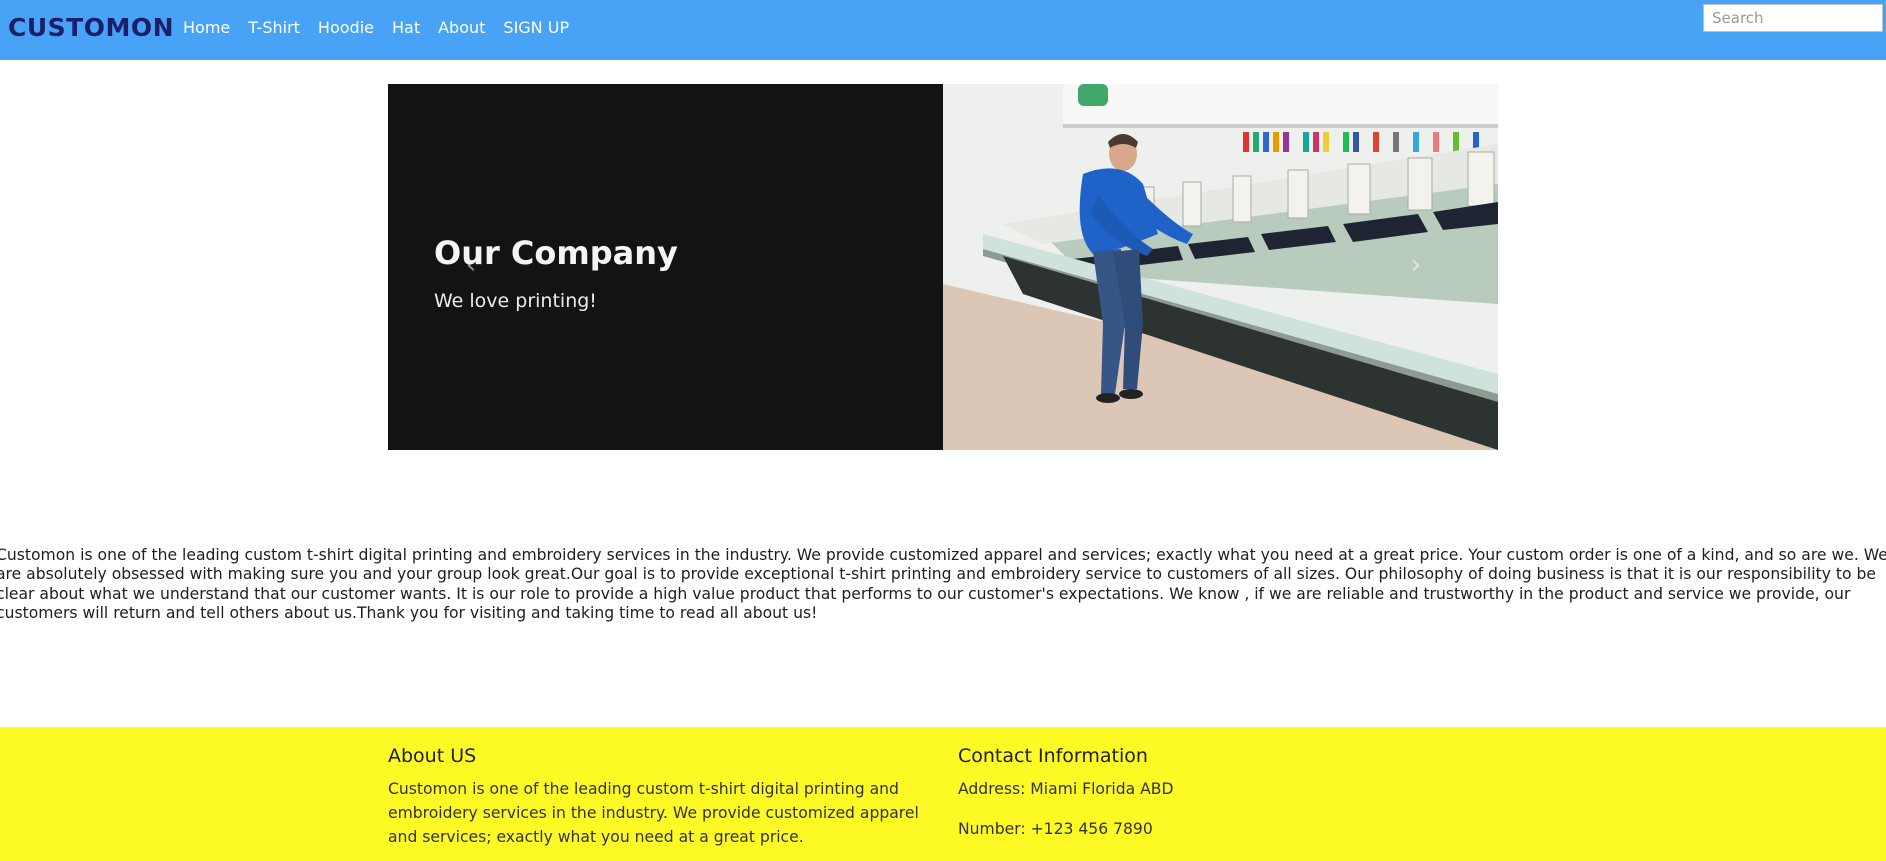  What do you see at coordinates (515, 301) in the screenshot?
I see `carousel-subtitle: We love printing!` at bounding box center [515, 301].